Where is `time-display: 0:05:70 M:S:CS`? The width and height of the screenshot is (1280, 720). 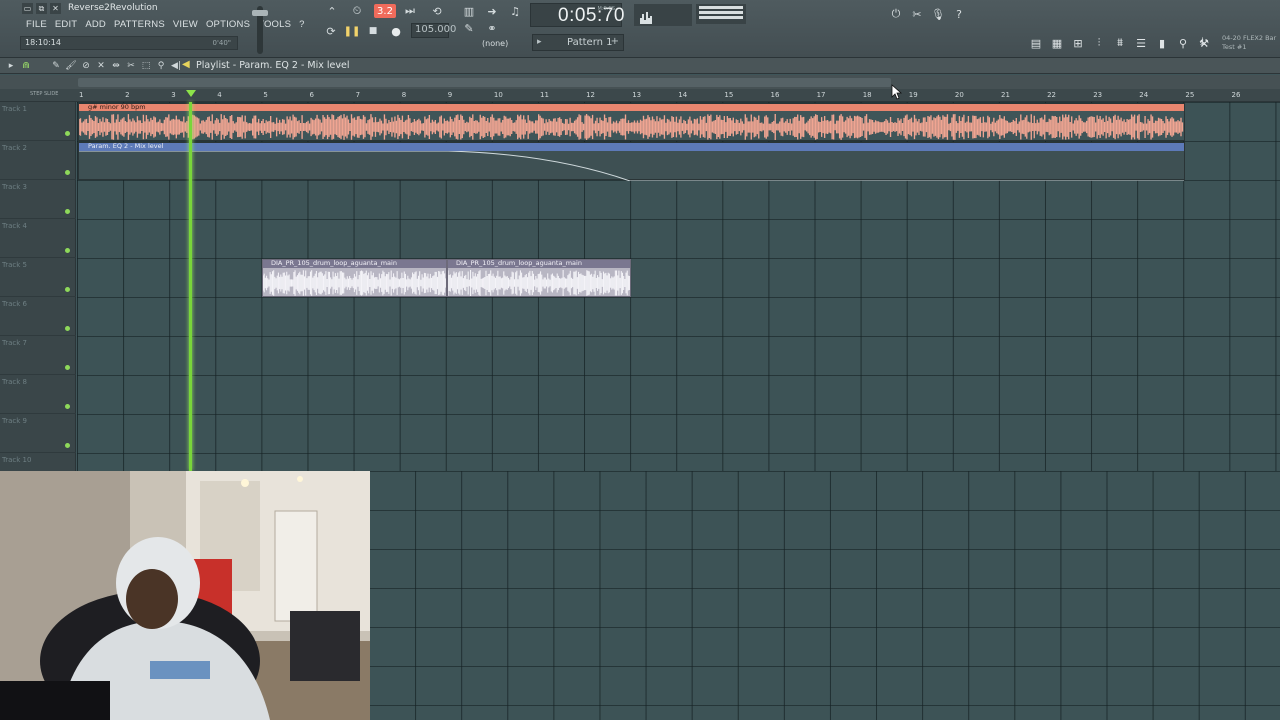 time-display: 0:05:70 M:S:CS is located at coordinates (577, 15).